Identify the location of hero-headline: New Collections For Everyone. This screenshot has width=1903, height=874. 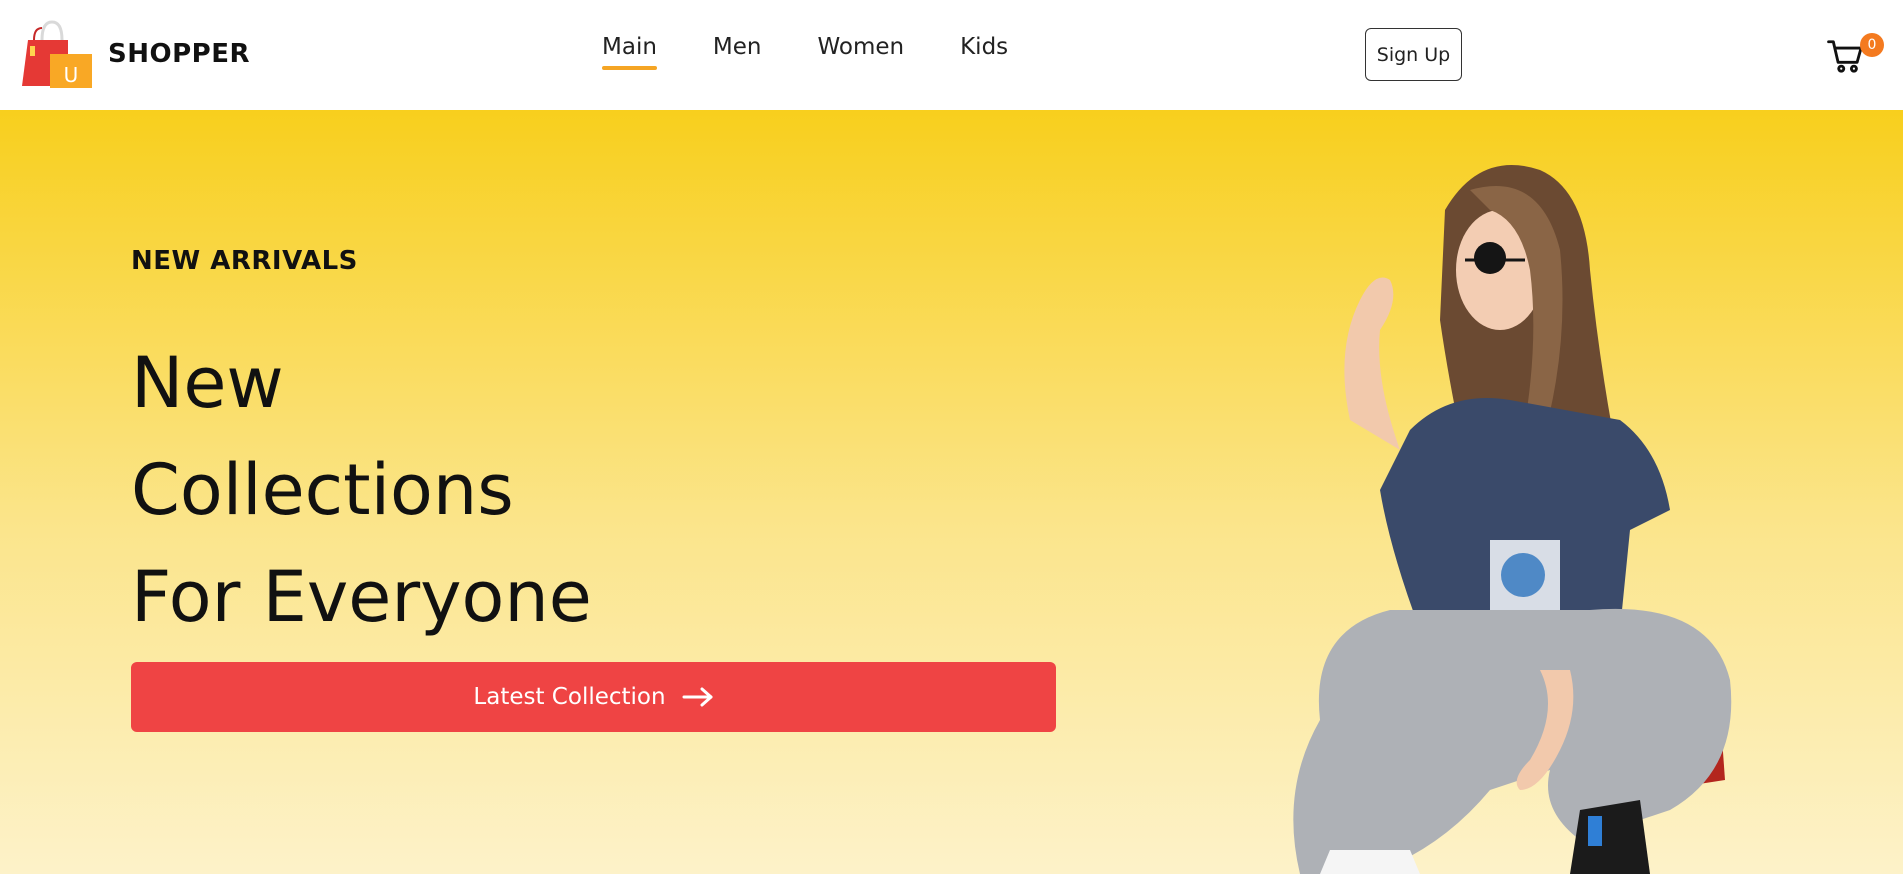
(361, 490).